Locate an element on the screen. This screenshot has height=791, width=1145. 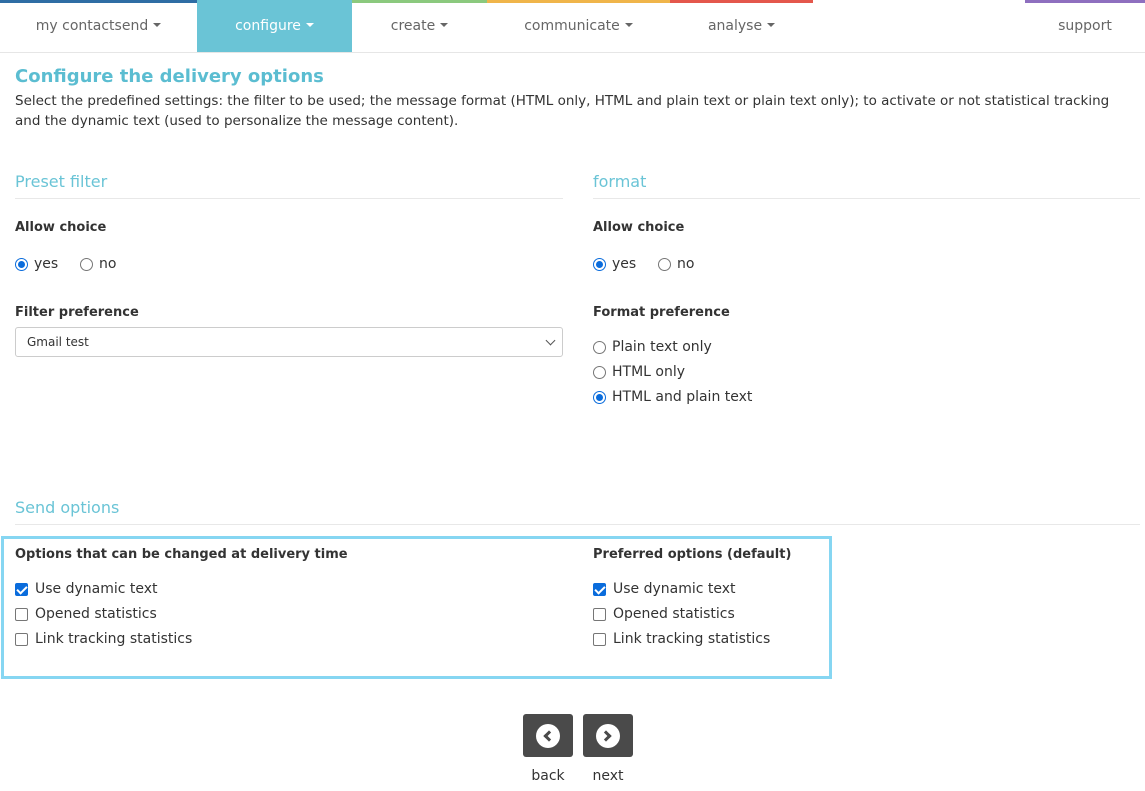
nav-label: create is located at coordinates (413, 26).